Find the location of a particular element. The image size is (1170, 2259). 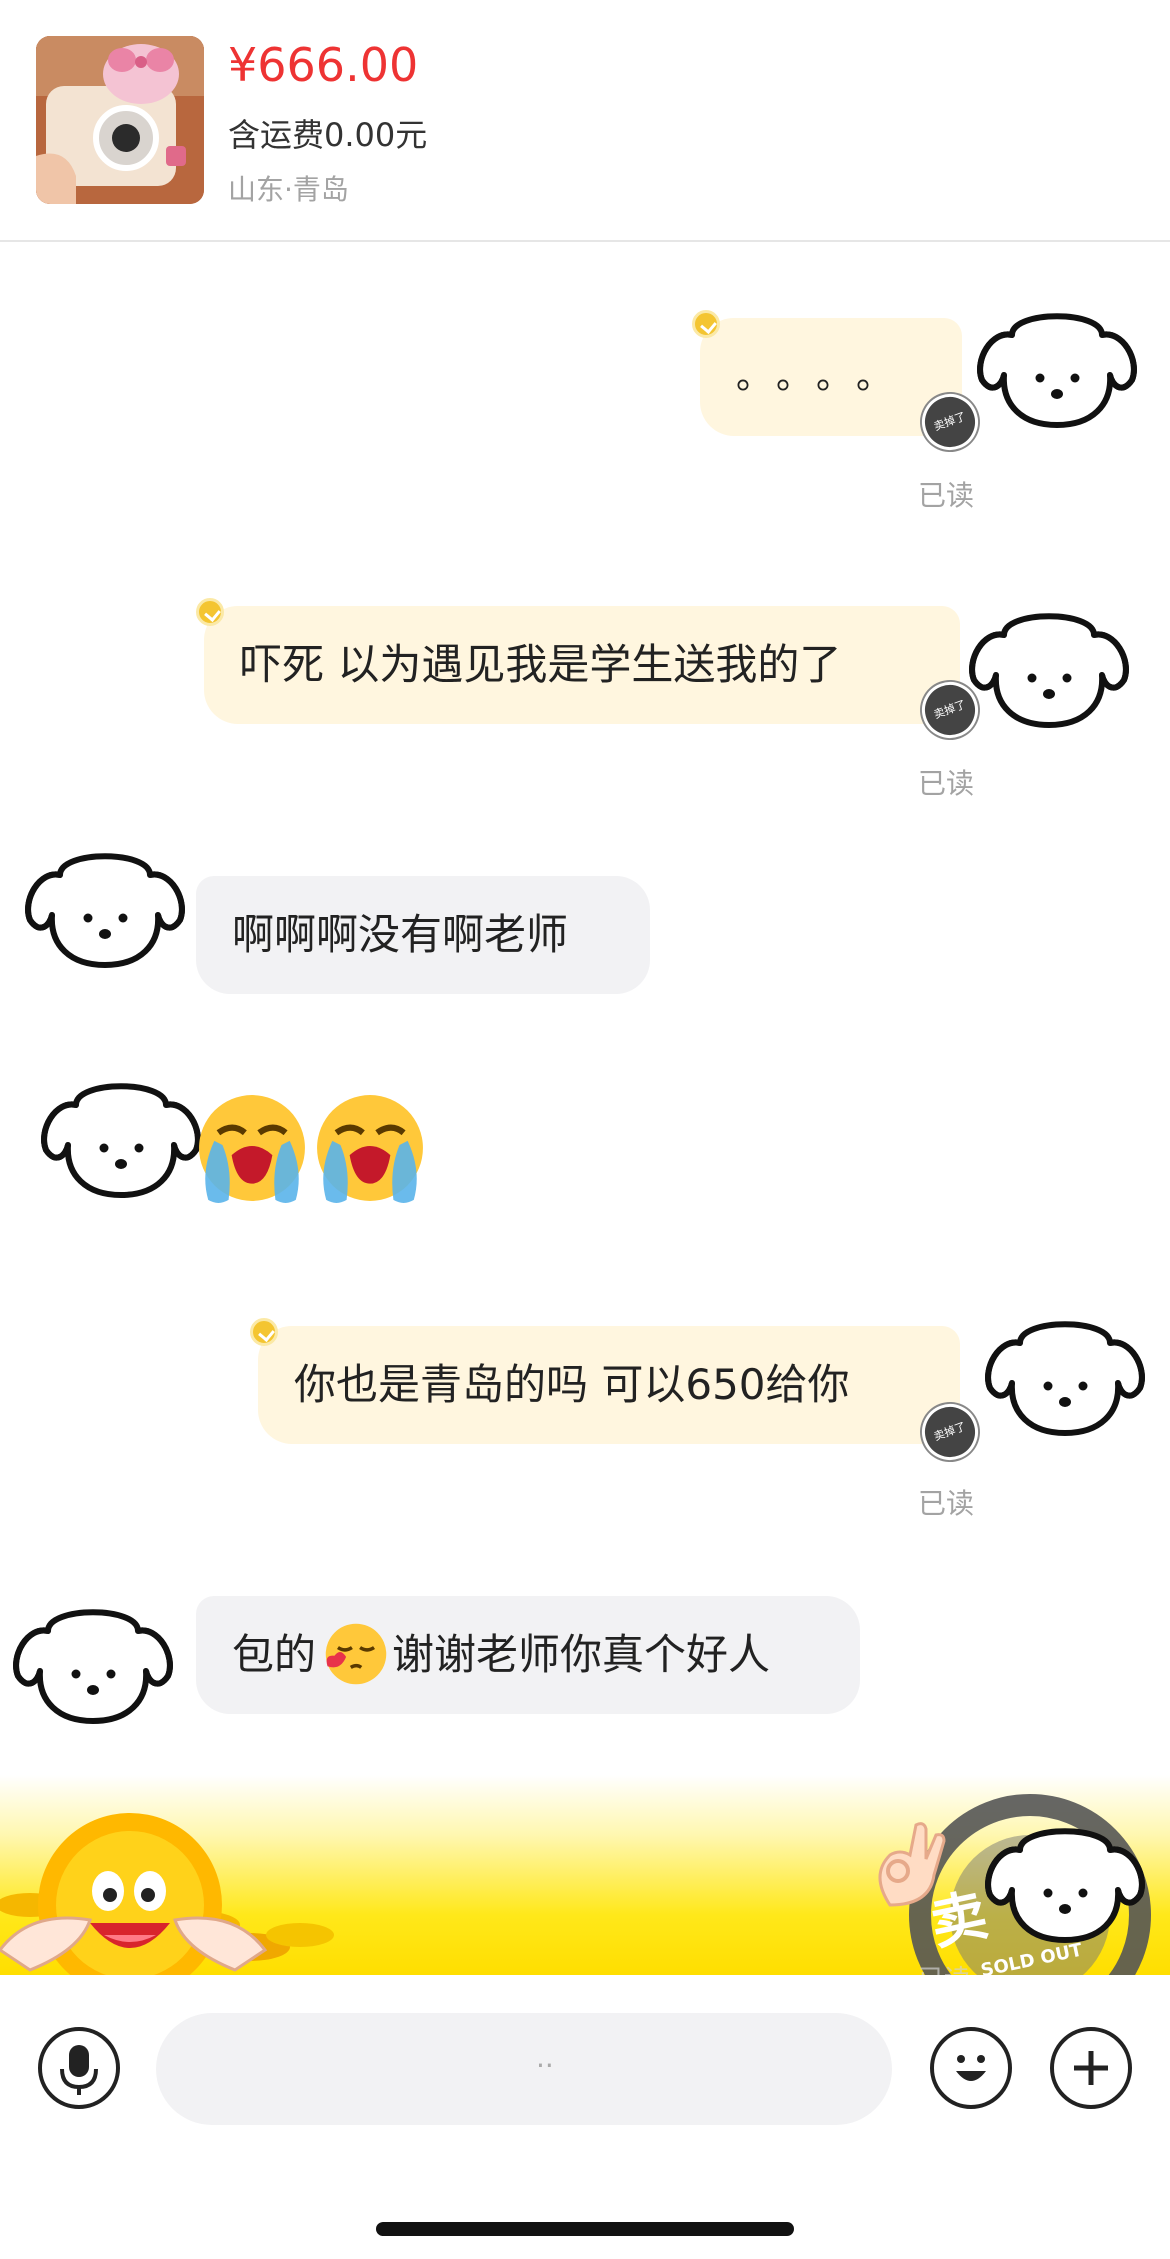

shipping-fee: 含运费0.00元 is located at coordinates (328, 135).